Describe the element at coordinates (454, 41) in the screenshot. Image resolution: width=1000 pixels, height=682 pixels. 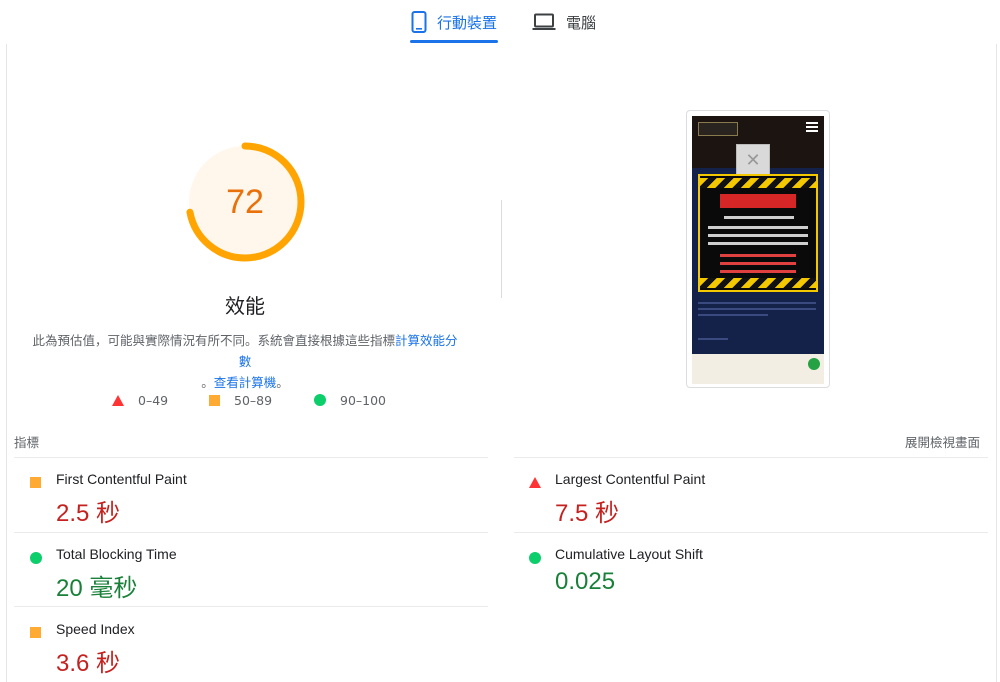
I see `active-tab-indicator` at that location.